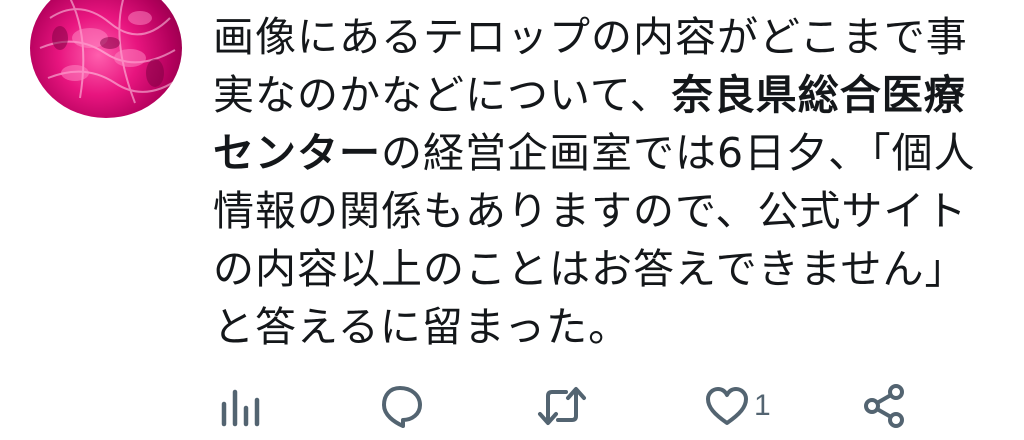 The width and height of the screenshot is (1024, 440). Describe the element at coordinates (512, 410) in the screenshot. I see `tweet-action-bar: 1` at that location.